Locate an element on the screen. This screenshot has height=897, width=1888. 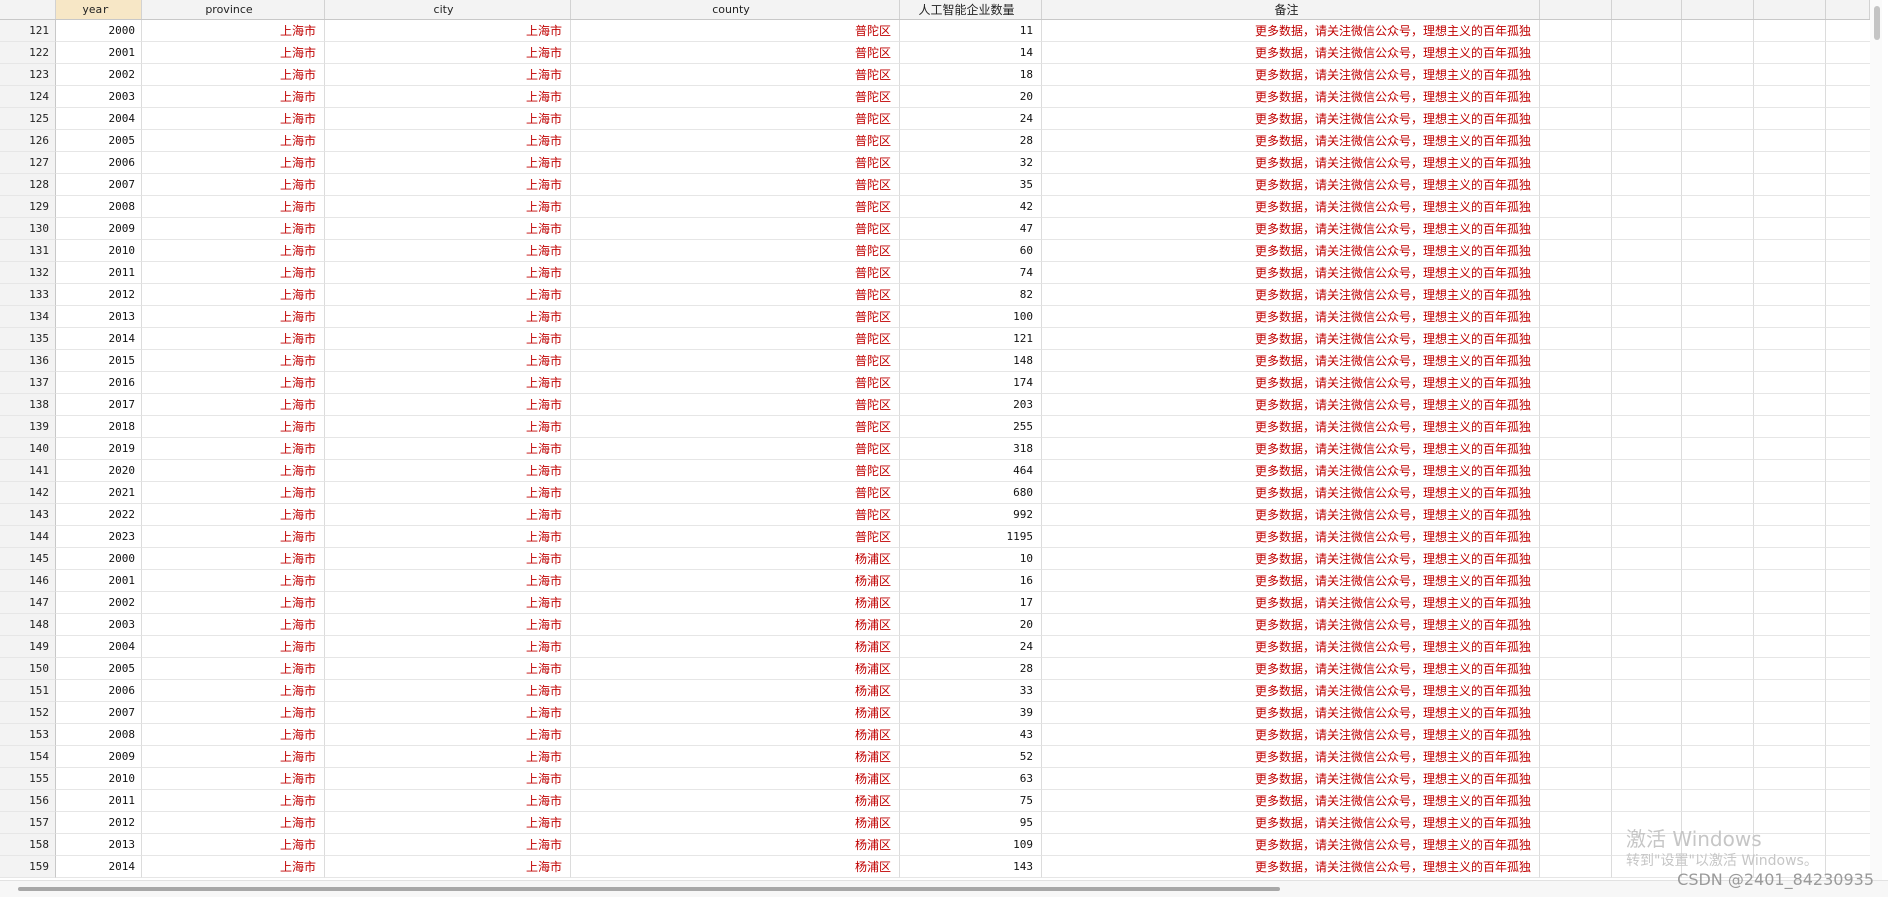
row-number: 123 is located at coordinates (28, 75).